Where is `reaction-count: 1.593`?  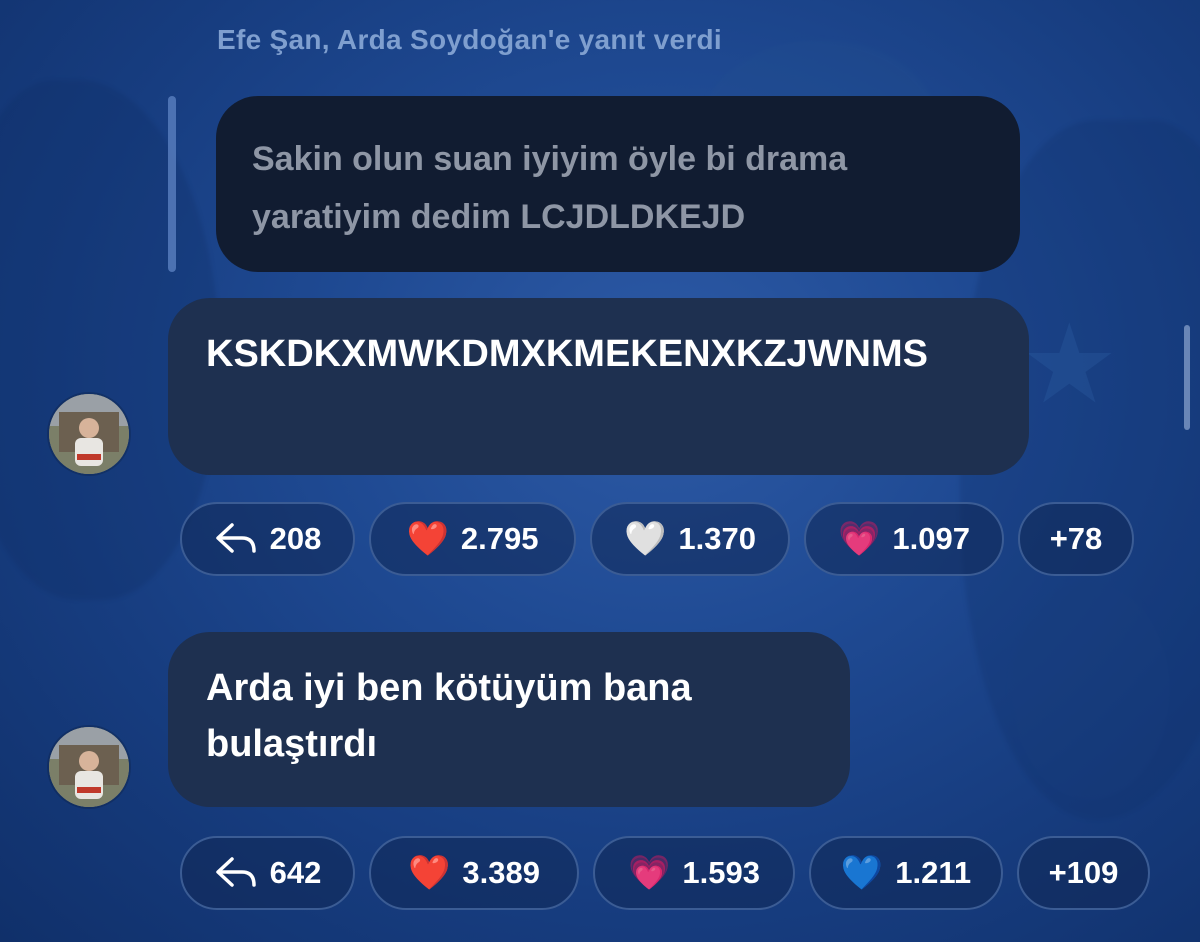 reaction-count: 1.593 is located at coordinates (721, 872).